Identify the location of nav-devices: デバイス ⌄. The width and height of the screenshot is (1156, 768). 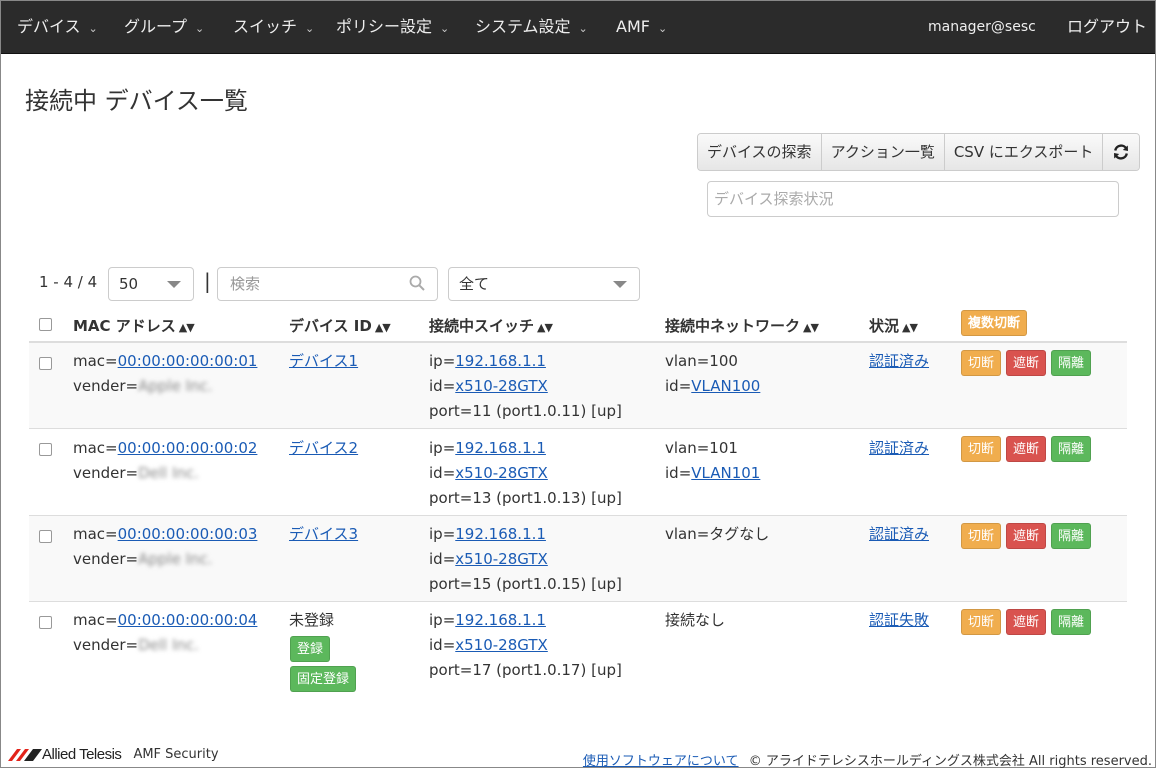
(57, 27).